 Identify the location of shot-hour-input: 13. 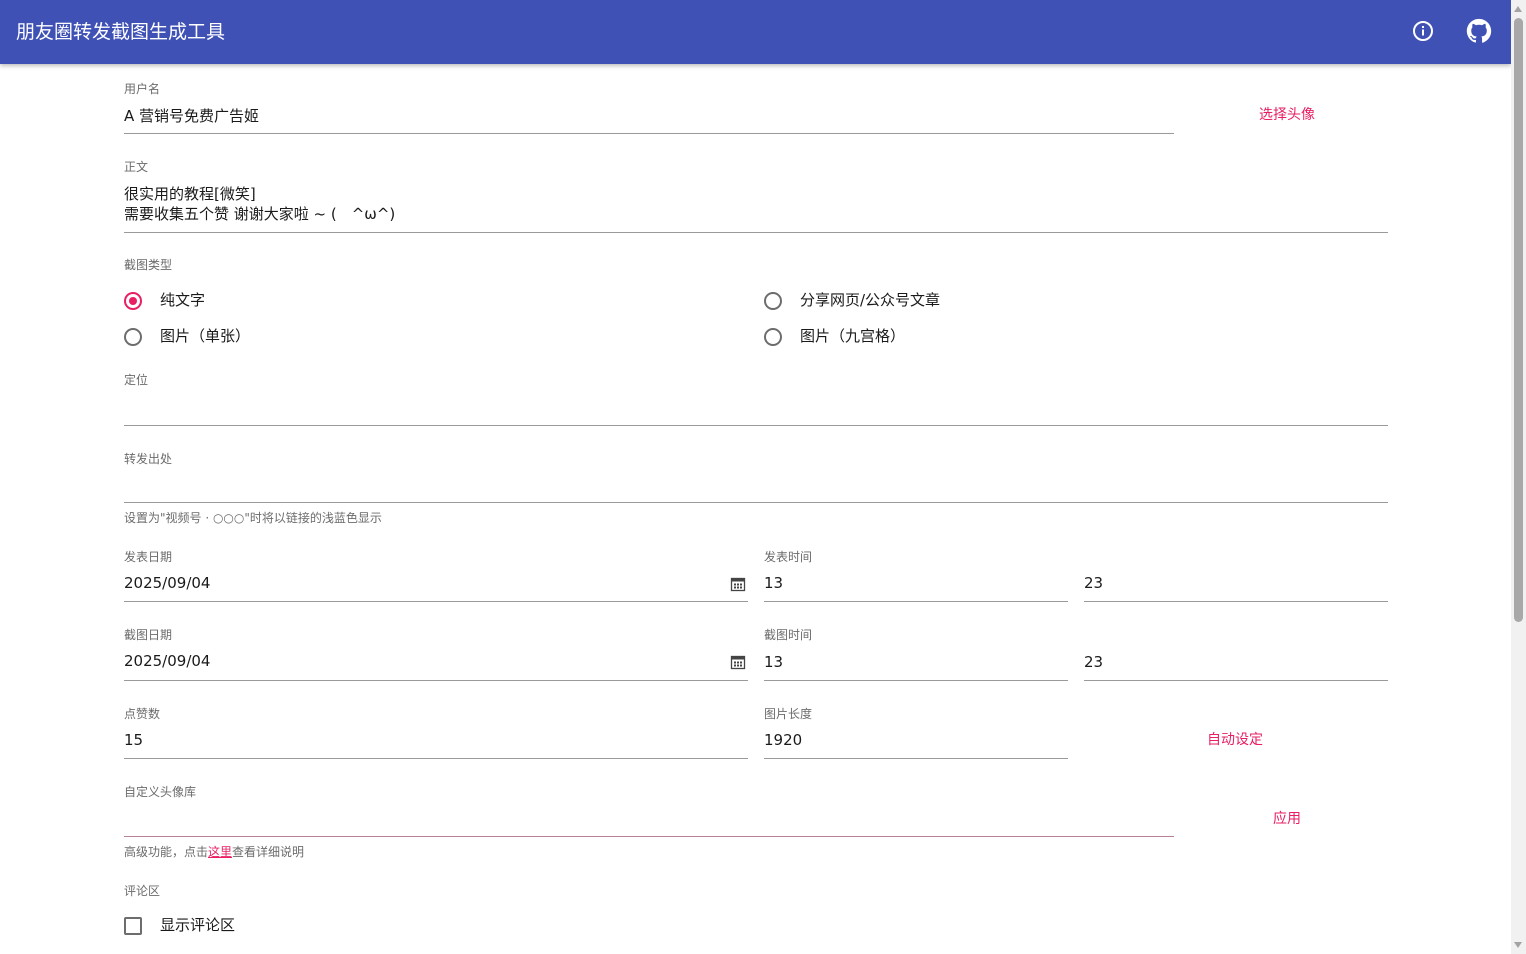
(773, 662).